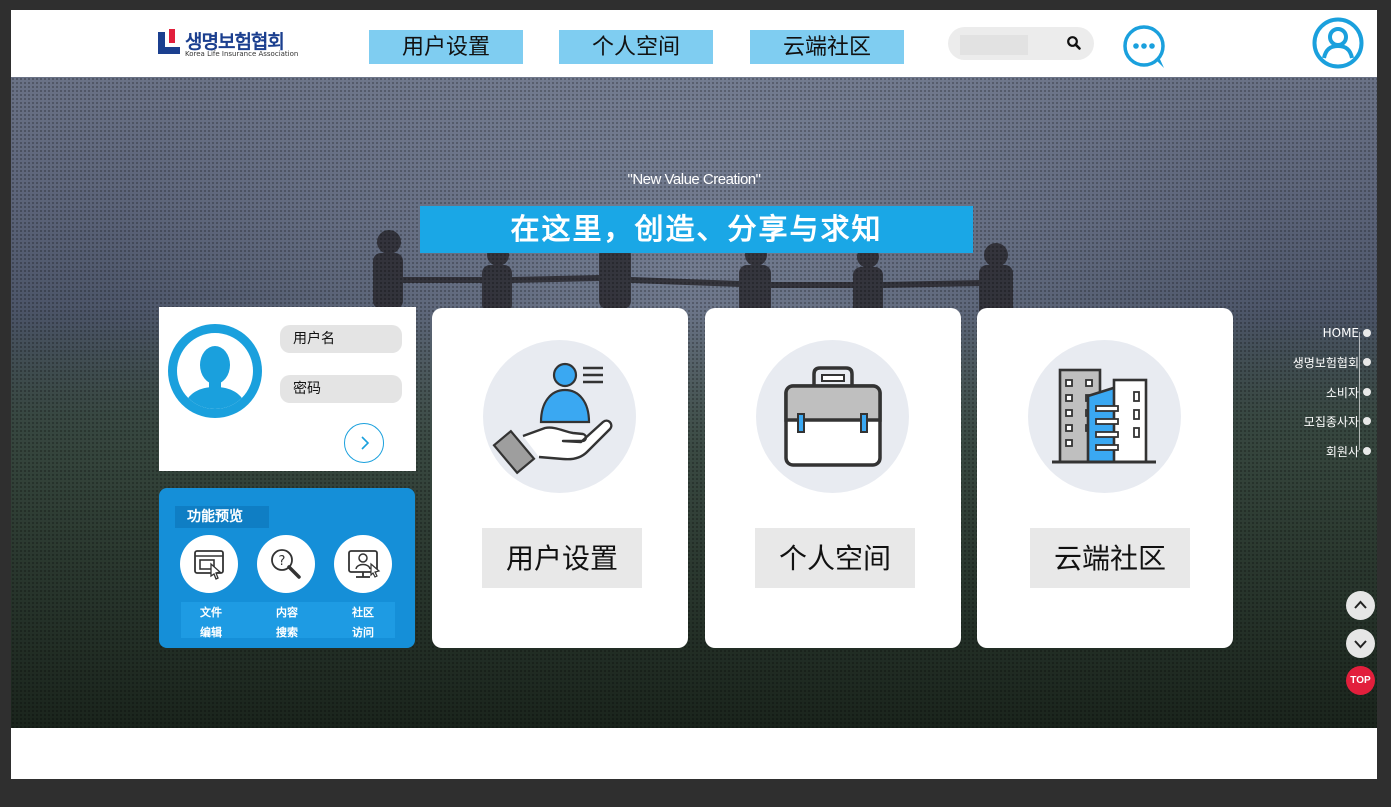 This screenshot has height=807, width=1391. What do you see at coordinates (696, 229) in the screenshot?
I see `hero-headline: 在这里，创造、分享与求知` at bounding box center [696, 229].